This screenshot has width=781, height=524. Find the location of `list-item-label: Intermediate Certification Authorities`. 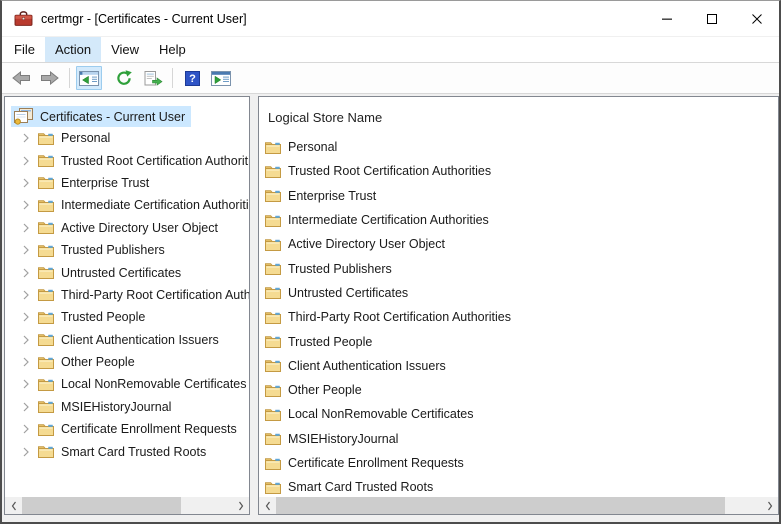

list-item-label: Intermediate Certification Authorities is located at coordinates (388, 220).